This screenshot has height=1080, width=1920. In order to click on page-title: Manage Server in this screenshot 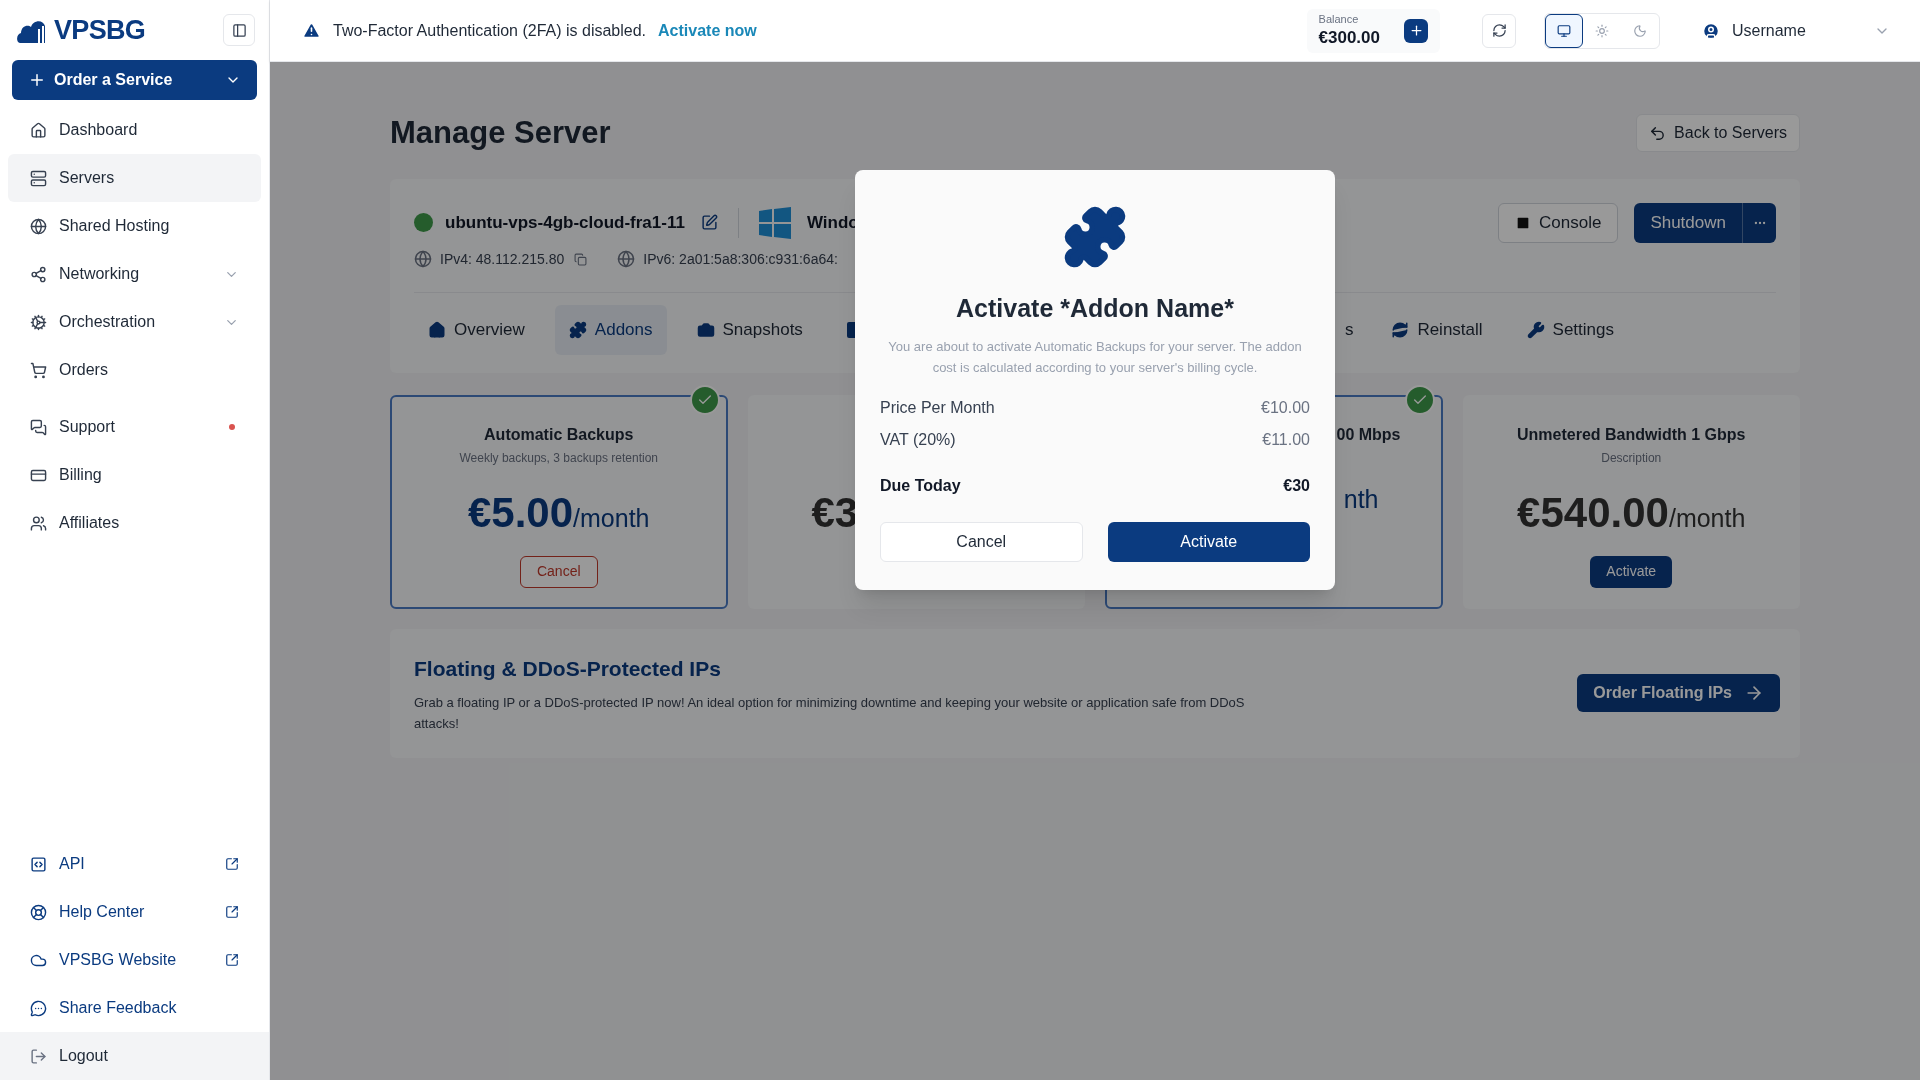, I will do `click(500, 133)`.